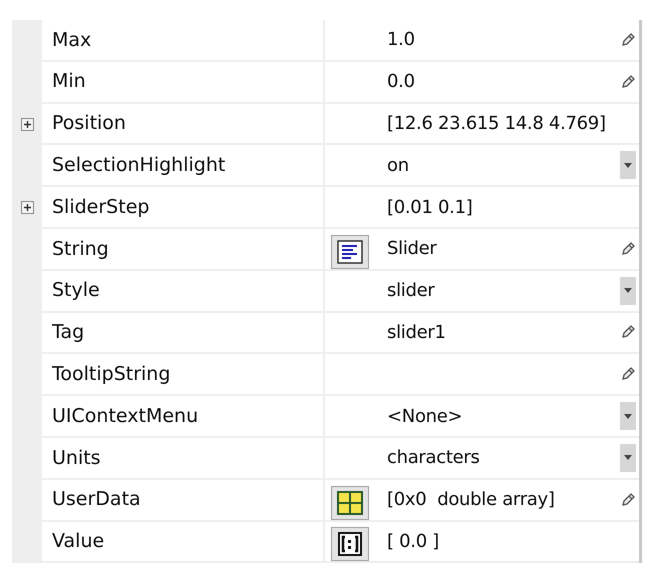 The height and width of the screenshot is (563, 662). I want to click on property-value: slider1, so click(416, 332).